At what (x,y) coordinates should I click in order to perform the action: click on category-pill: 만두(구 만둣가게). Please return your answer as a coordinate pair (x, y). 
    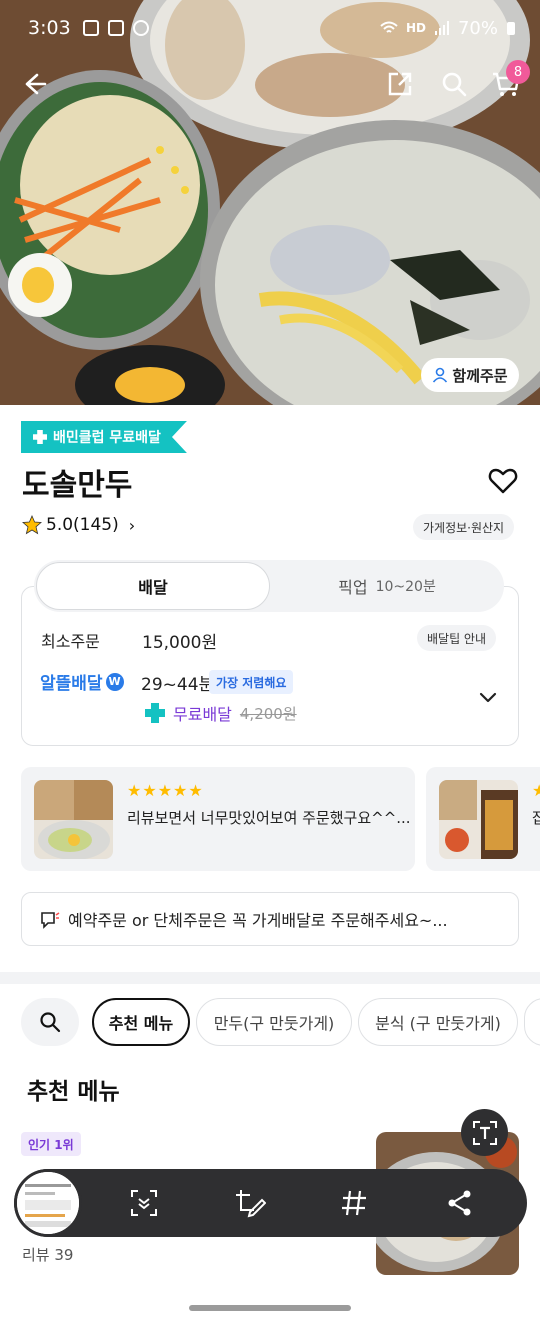
    Looking at the image, I should click on (274, 1022).